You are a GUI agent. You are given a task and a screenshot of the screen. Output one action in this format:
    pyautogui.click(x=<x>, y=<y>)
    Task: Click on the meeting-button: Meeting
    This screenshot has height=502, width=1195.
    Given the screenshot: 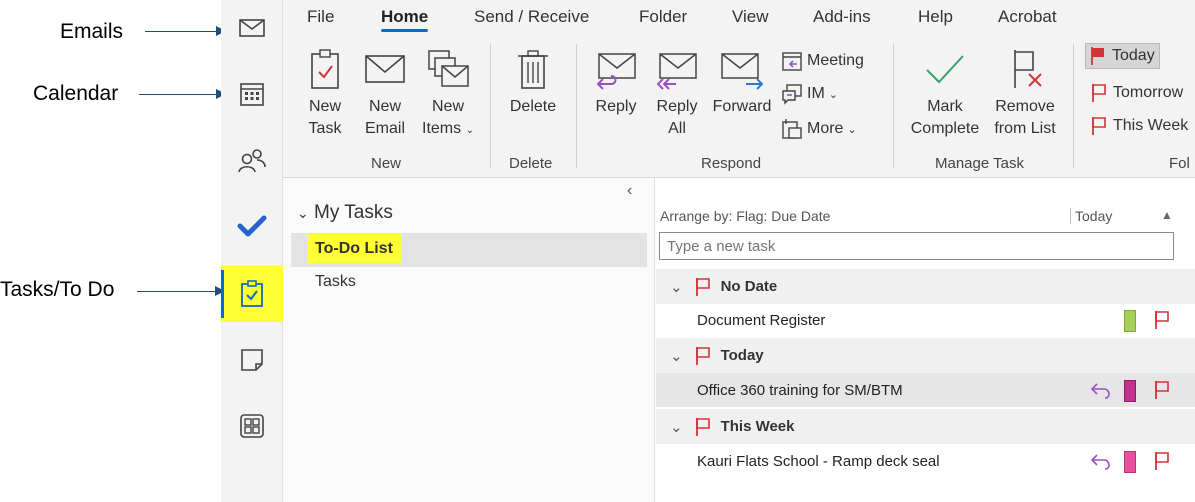 What is the action you would take?
    pyautogui.click(x=822, y=61)
    